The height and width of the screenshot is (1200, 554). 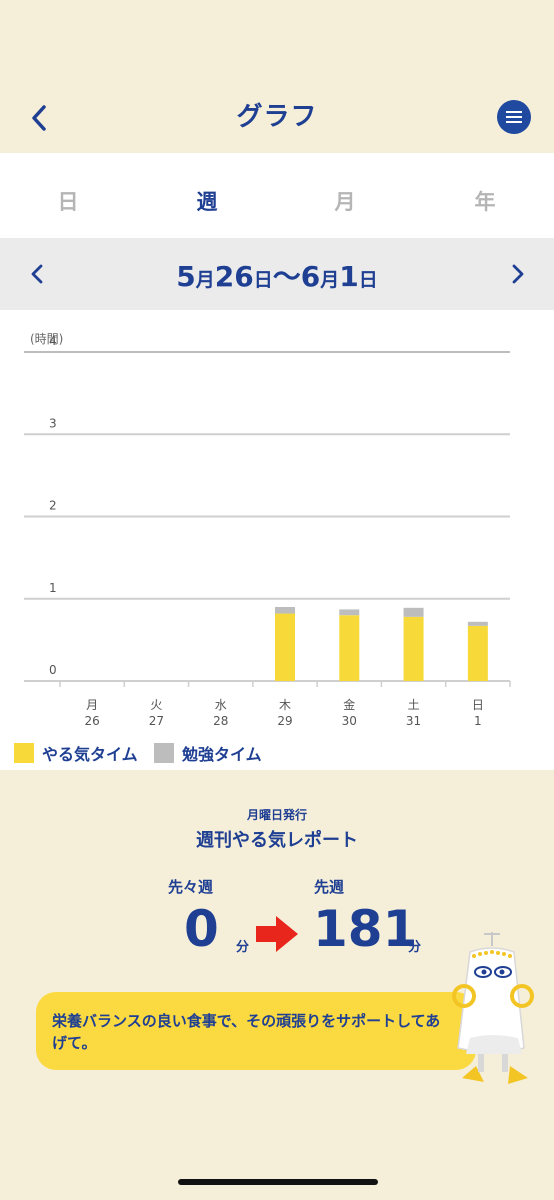 I want to click on y-tick-label: 1, so click(x=53, y=588).